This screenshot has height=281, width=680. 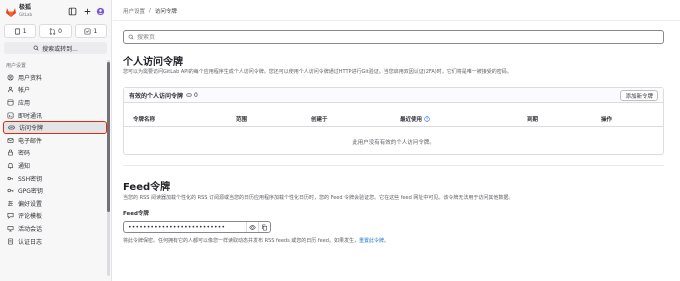 What do you see at coordinates (147, 187) in the screenshot?
I see `feed-token-title: Feed令牌` at bounding box center [147, 187].